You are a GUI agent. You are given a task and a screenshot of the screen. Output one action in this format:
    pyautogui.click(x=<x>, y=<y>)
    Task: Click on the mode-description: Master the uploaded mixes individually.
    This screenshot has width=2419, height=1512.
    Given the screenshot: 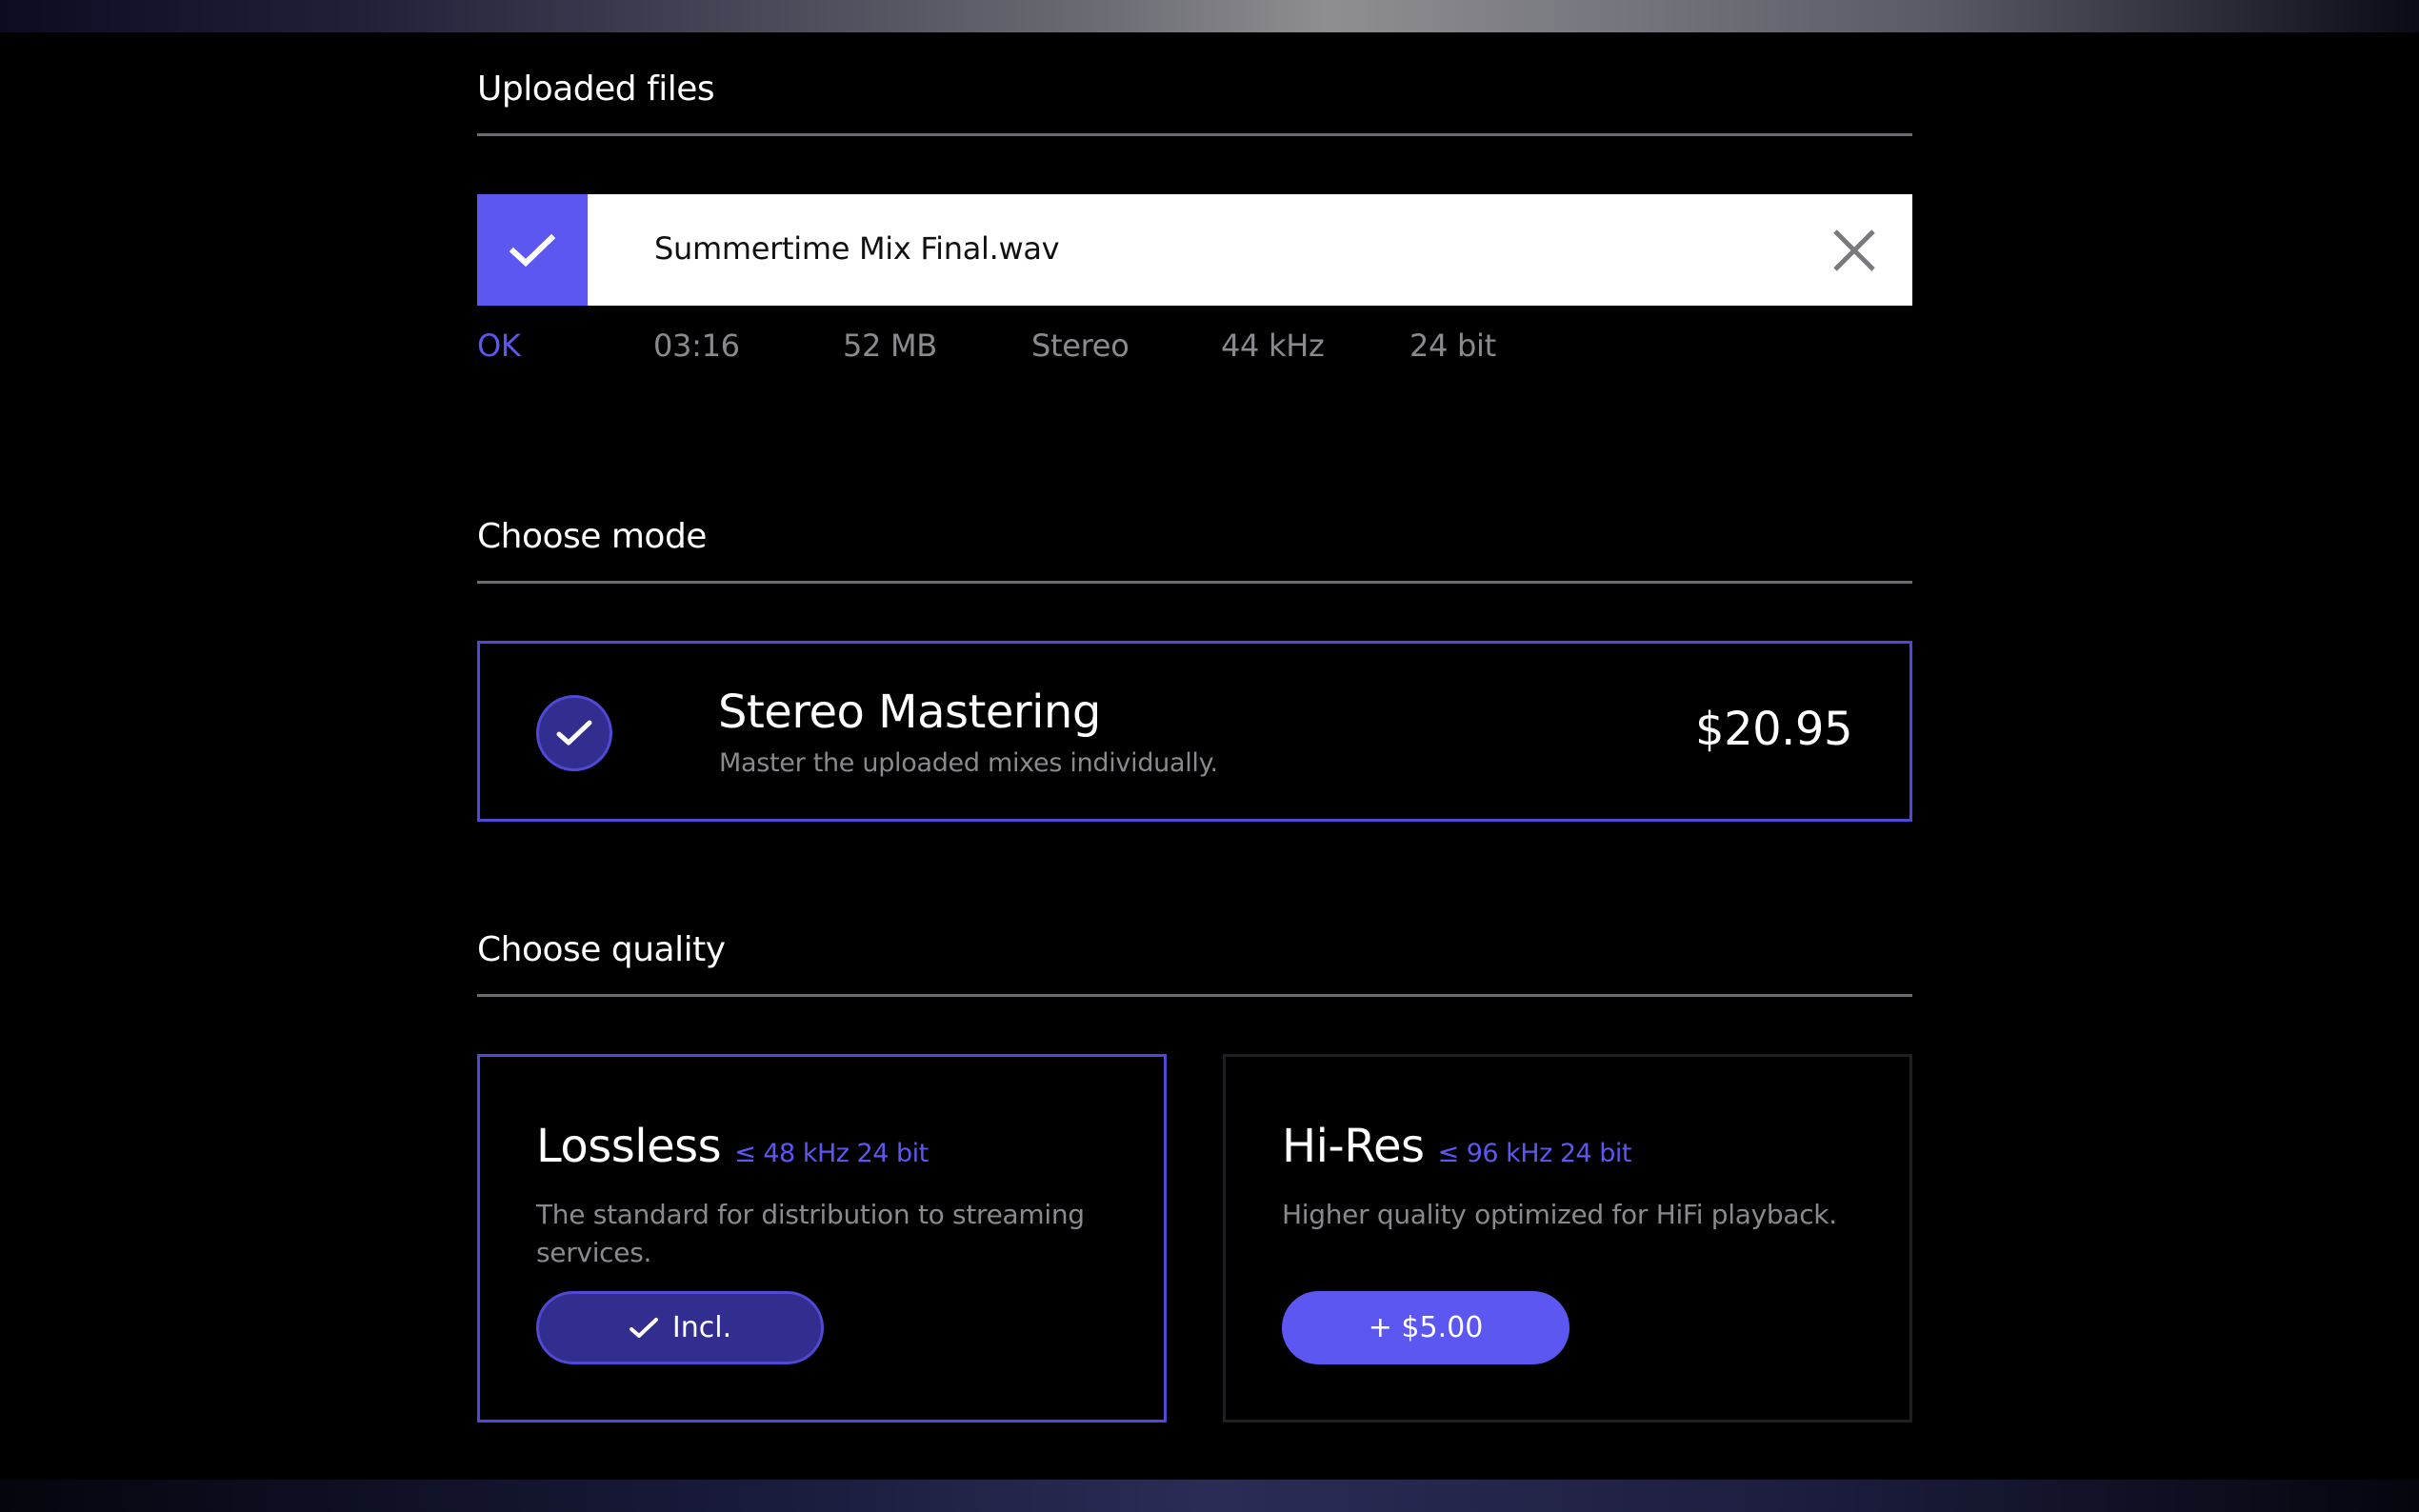 What is the action you would take?
    pyautogui.click(x=968, y=763)
    